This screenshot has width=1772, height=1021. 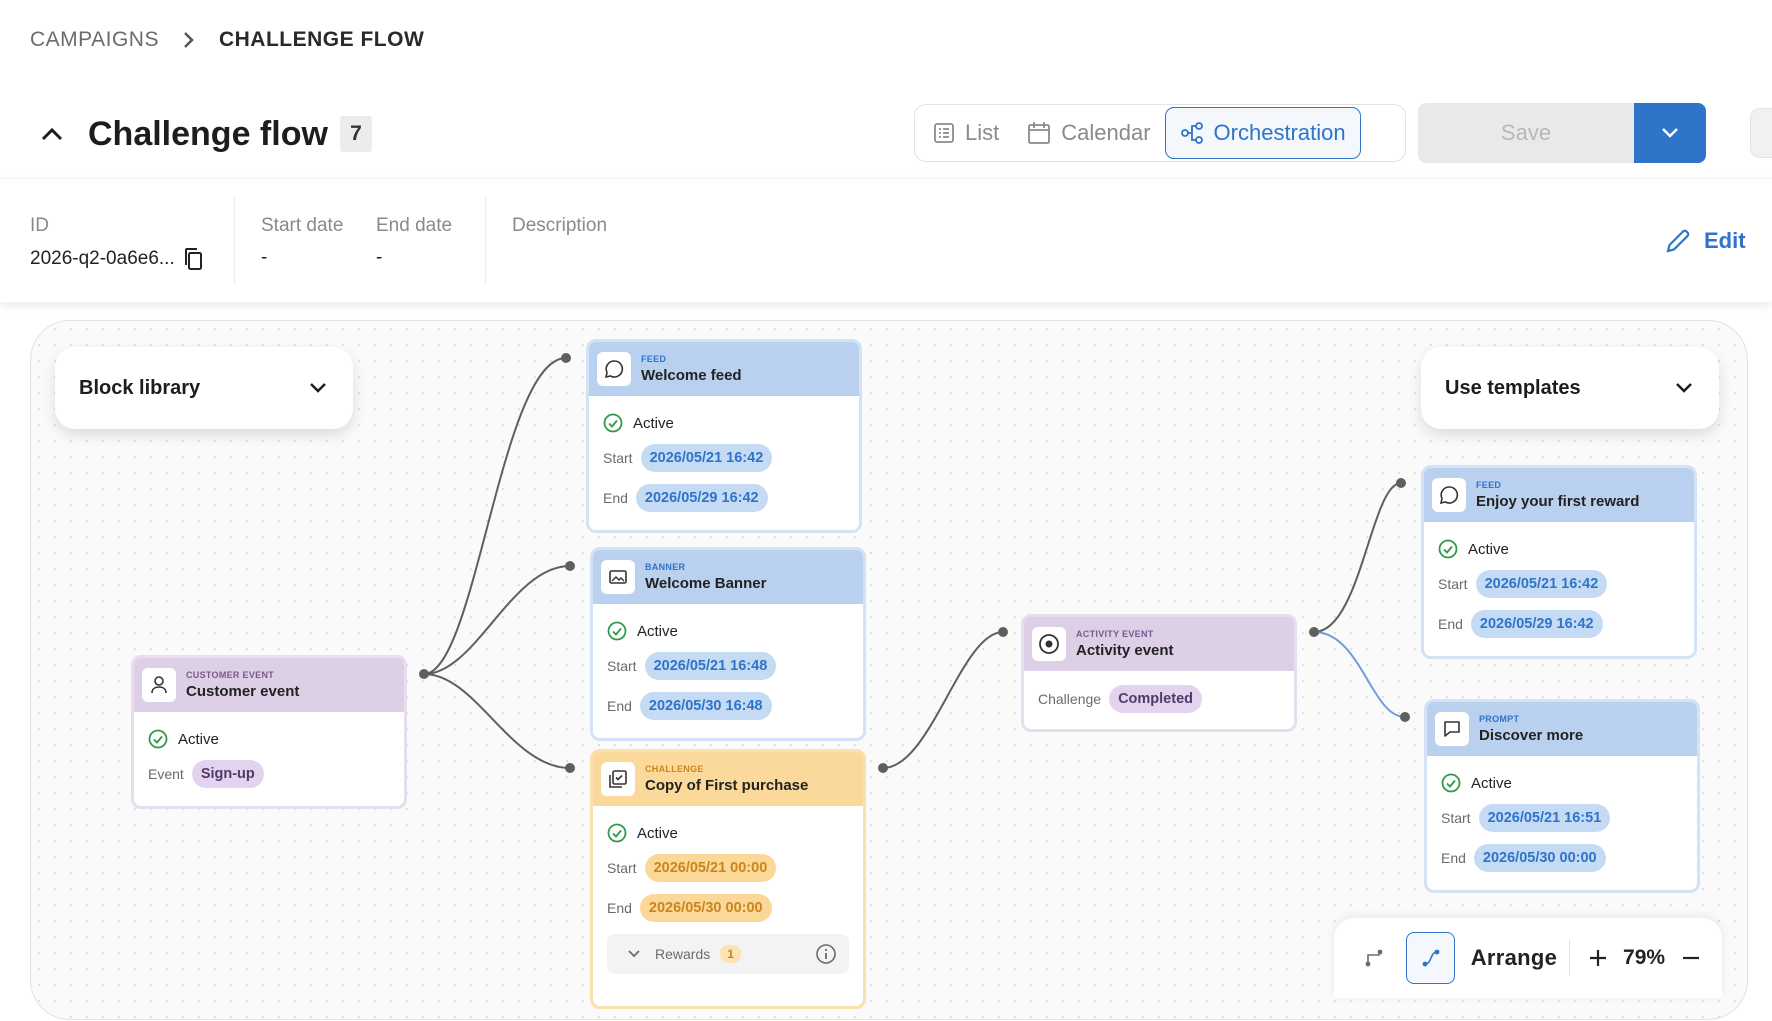 I want to click on chevron-right-icon, so click(x=189, y=40).